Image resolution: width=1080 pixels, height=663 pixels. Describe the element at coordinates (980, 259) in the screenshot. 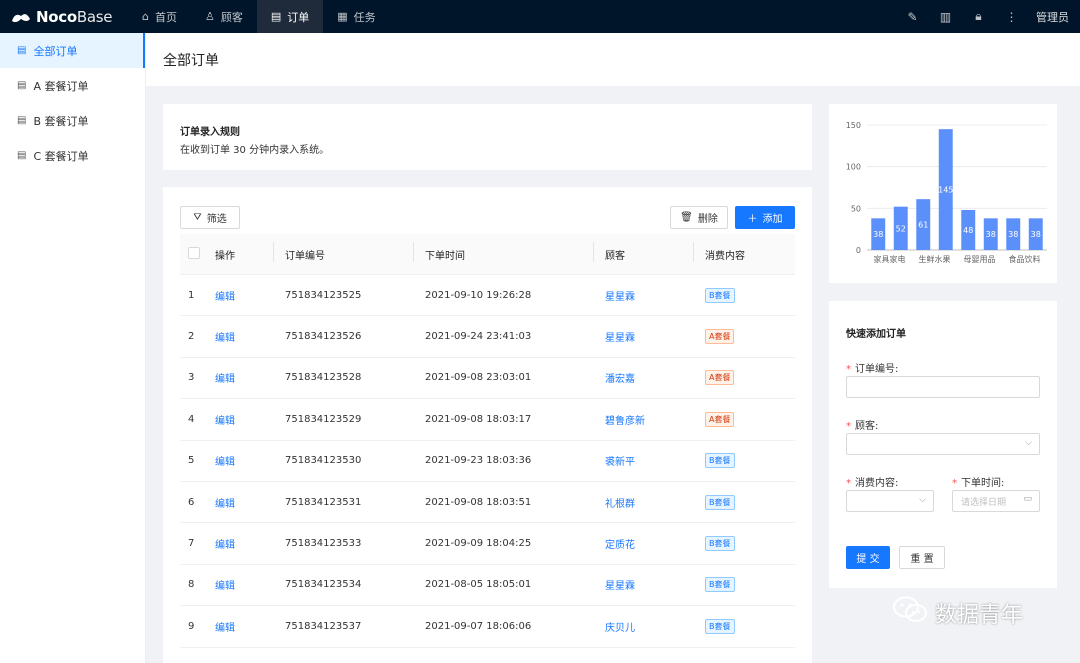

I see `x-tick-label: 母婴用品` at that location.